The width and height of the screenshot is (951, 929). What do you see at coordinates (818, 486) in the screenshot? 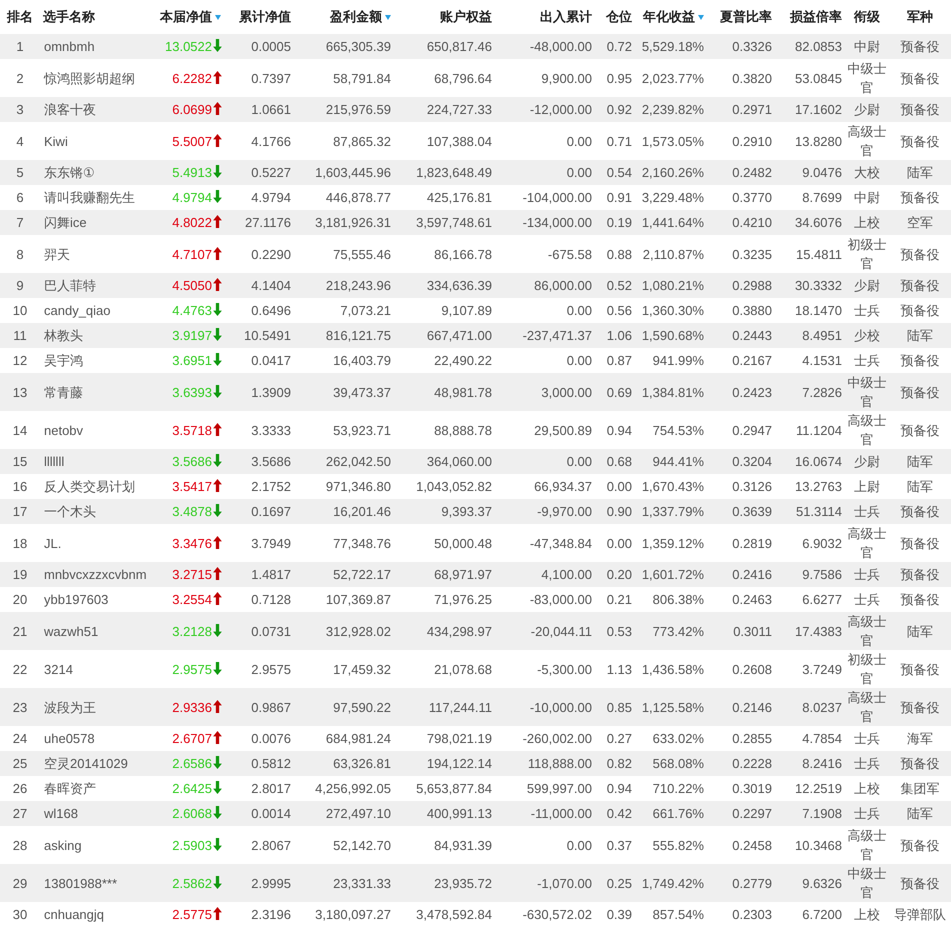
I see `table-cell: 13.2763` at bounding box center [818, 486].